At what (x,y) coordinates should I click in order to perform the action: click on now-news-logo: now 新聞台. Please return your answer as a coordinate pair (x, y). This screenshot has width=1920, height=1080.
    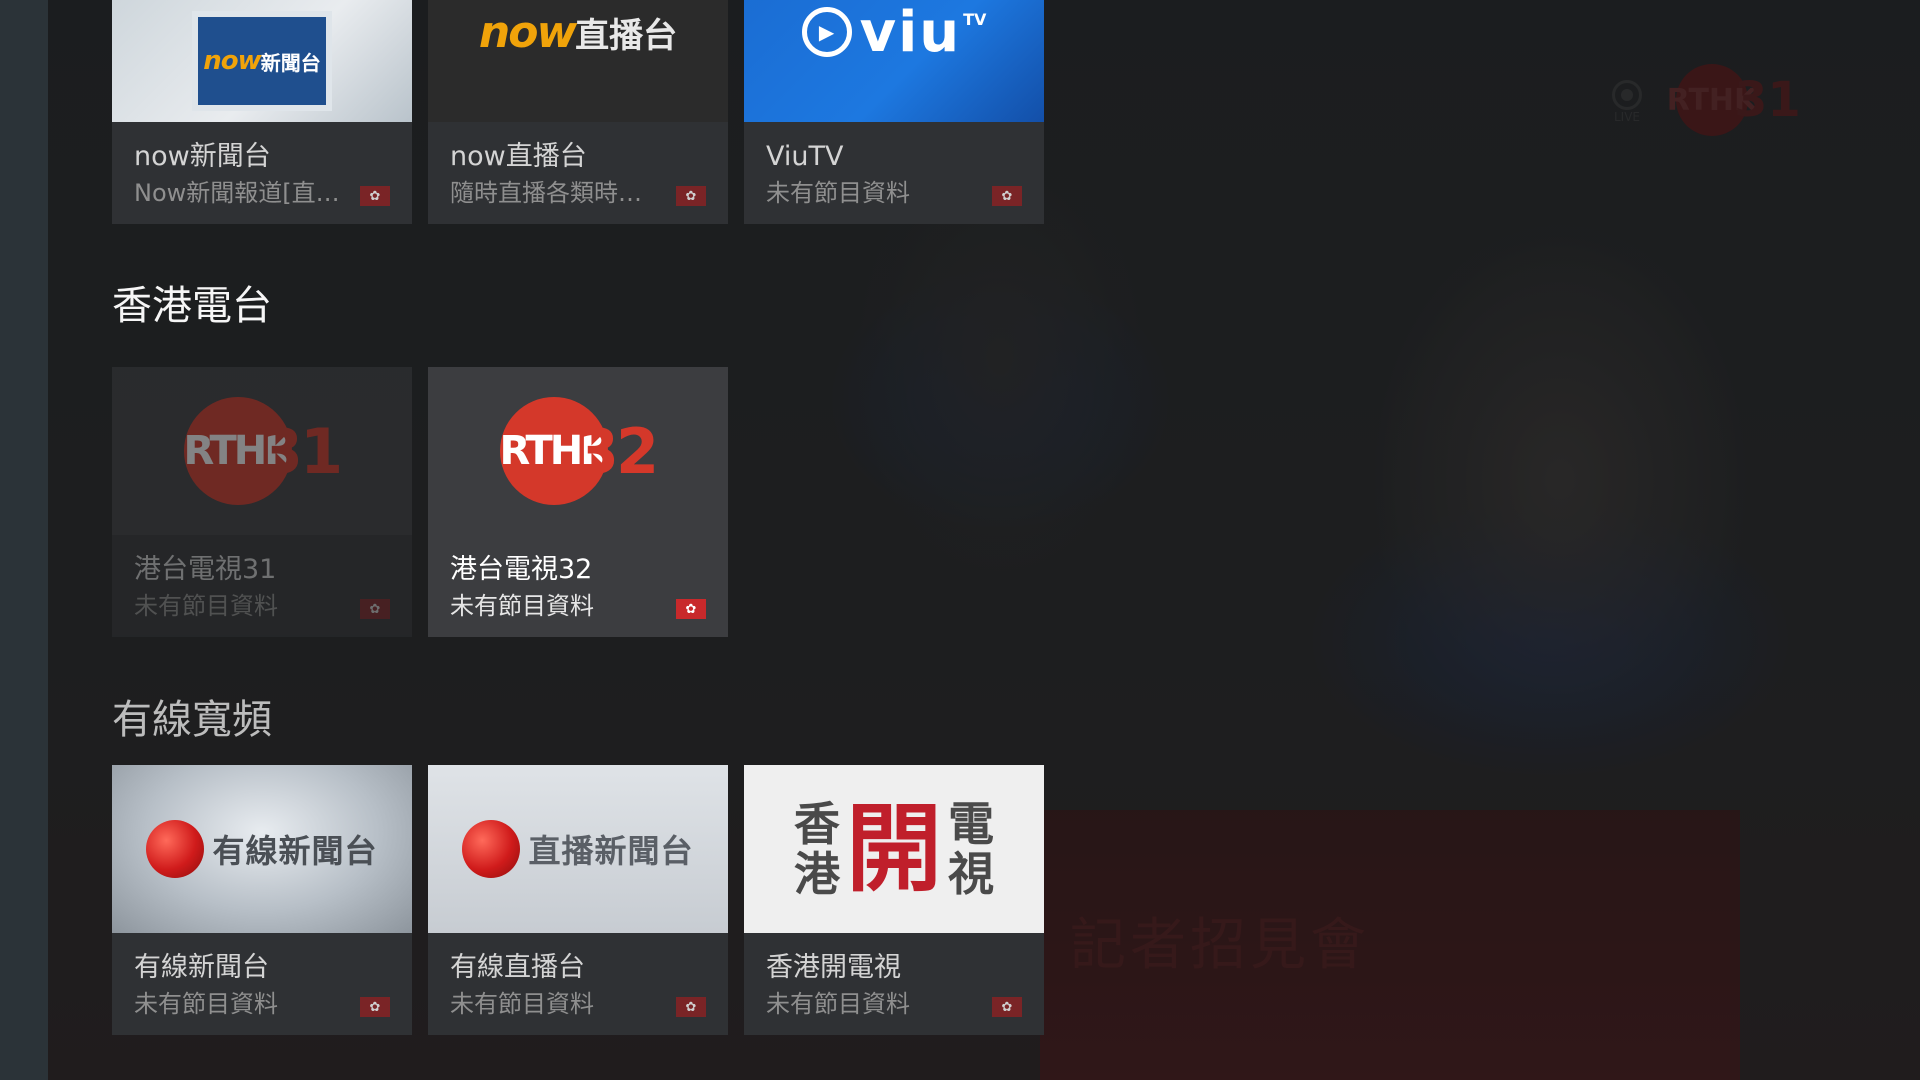
    Looking at the image, I should click on (262, 61).